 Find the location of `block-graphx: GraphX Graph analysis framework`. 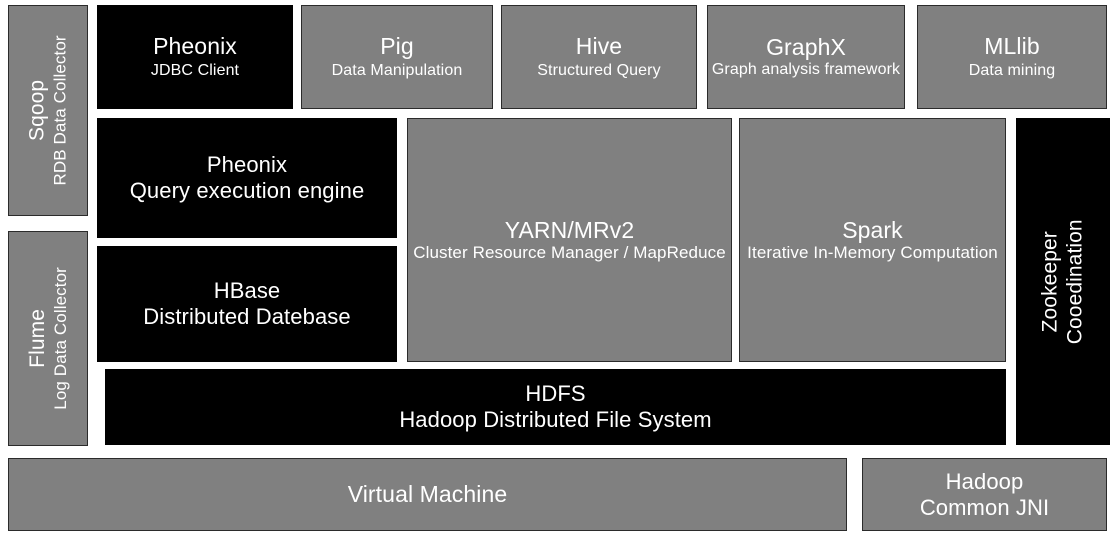

block-graphx: GraphX Graph analysis framework is located at coordinates (806, 57).